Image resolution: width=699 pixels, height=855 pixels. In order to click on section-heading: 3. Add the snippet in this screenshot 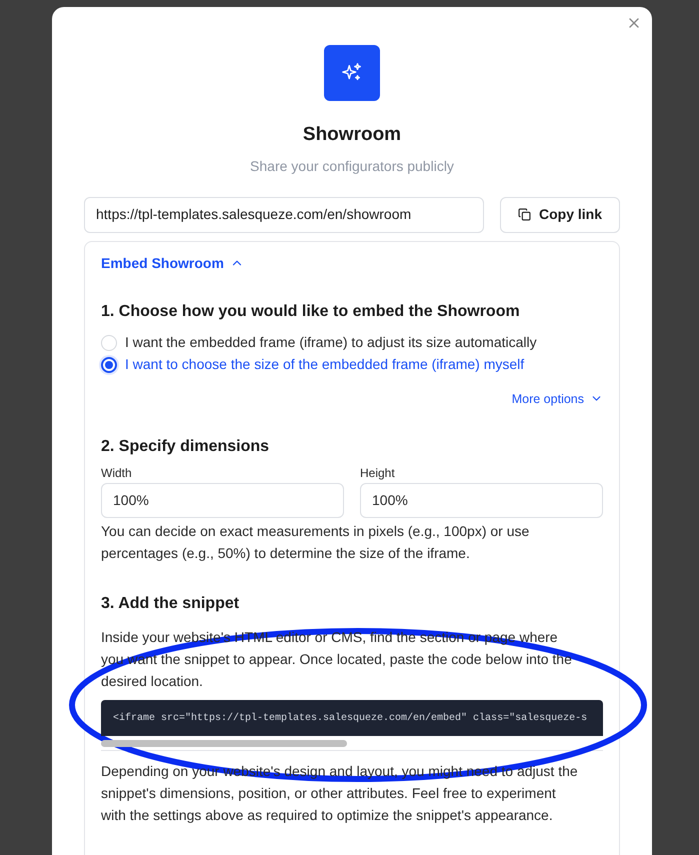, I will do `click(170, 604)`.